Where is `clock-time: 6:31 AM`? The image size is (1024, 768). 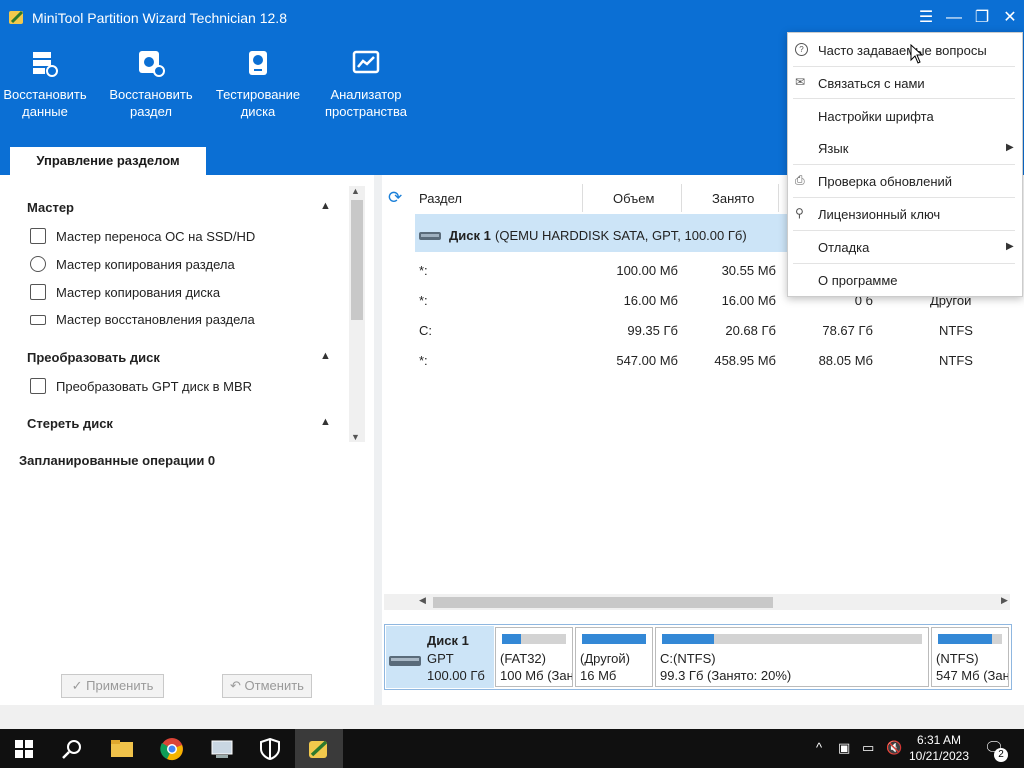
clock-time: 6:31 AM is located at coordinates (939, 740).